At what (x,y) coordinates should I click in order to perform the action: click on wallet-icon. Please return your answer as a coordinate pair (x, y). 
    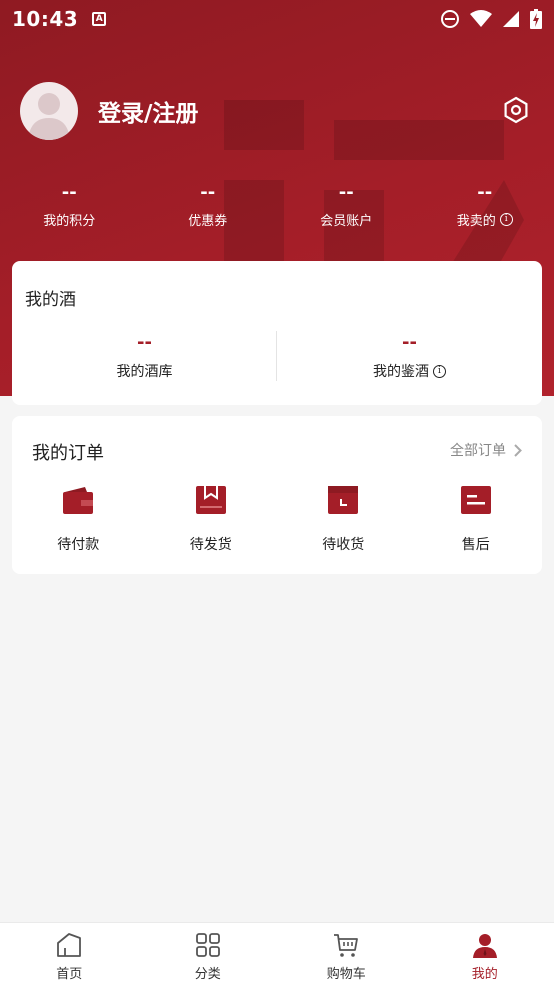
    Looking at the image, I should click on (78, 500).